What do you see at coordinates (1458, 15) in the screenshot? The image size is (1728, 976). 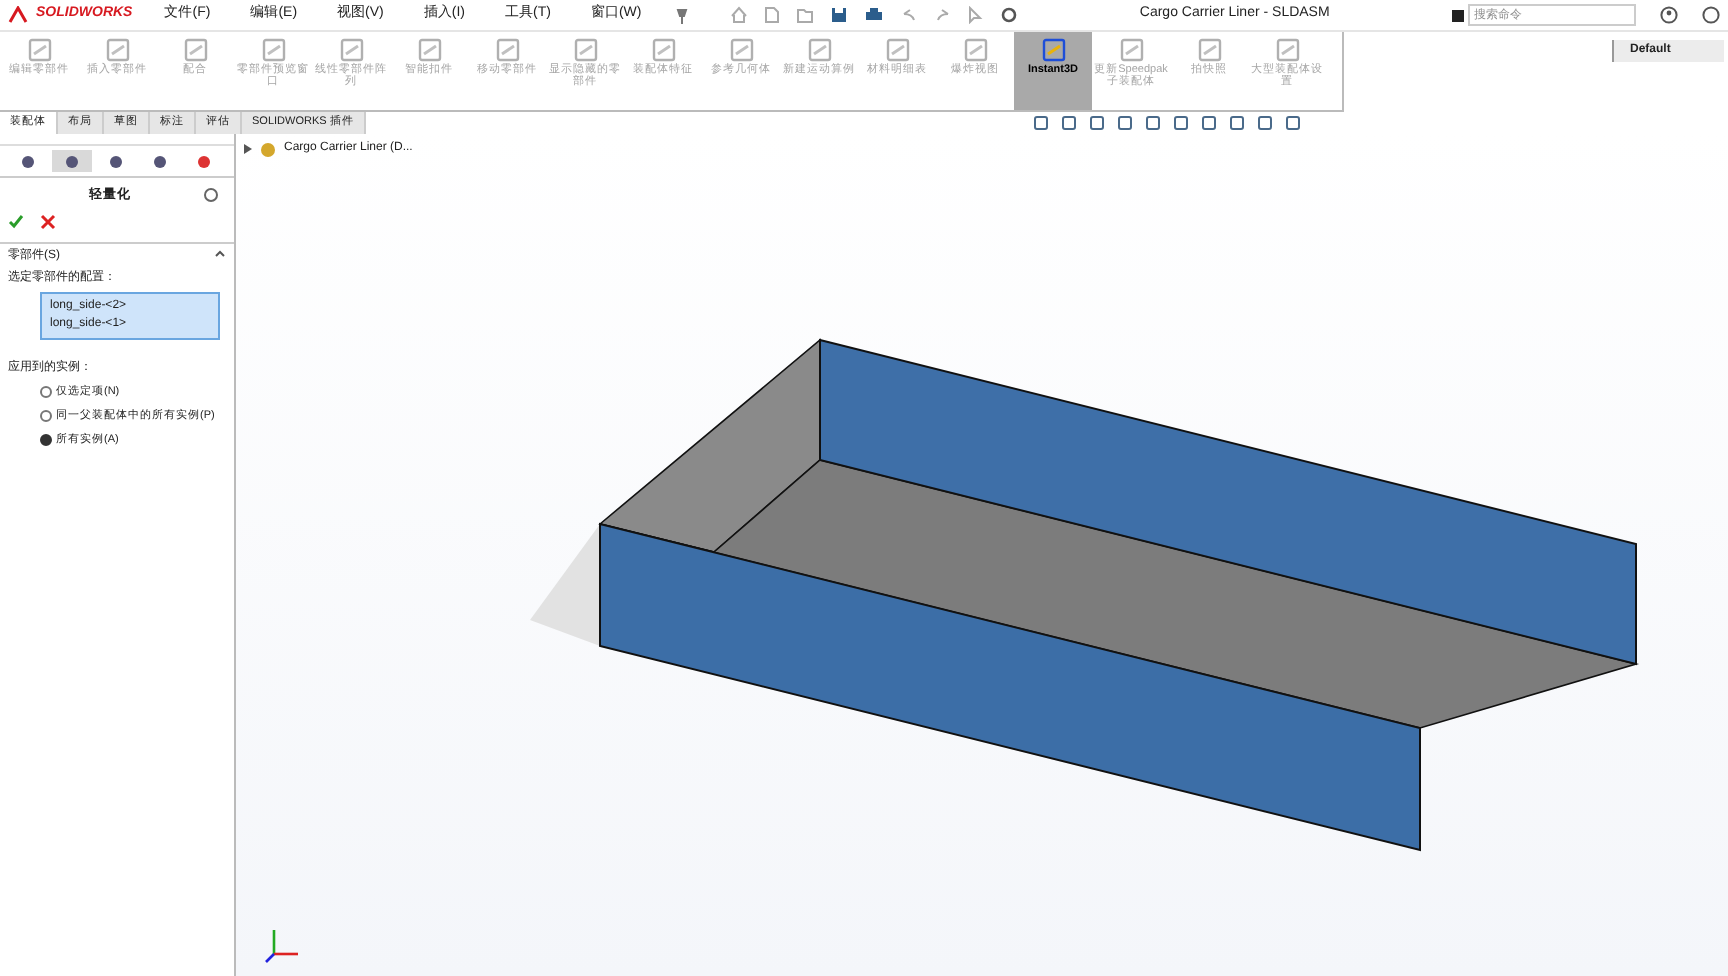 I see `terminal-icon` at bounding box center [1458, 15].